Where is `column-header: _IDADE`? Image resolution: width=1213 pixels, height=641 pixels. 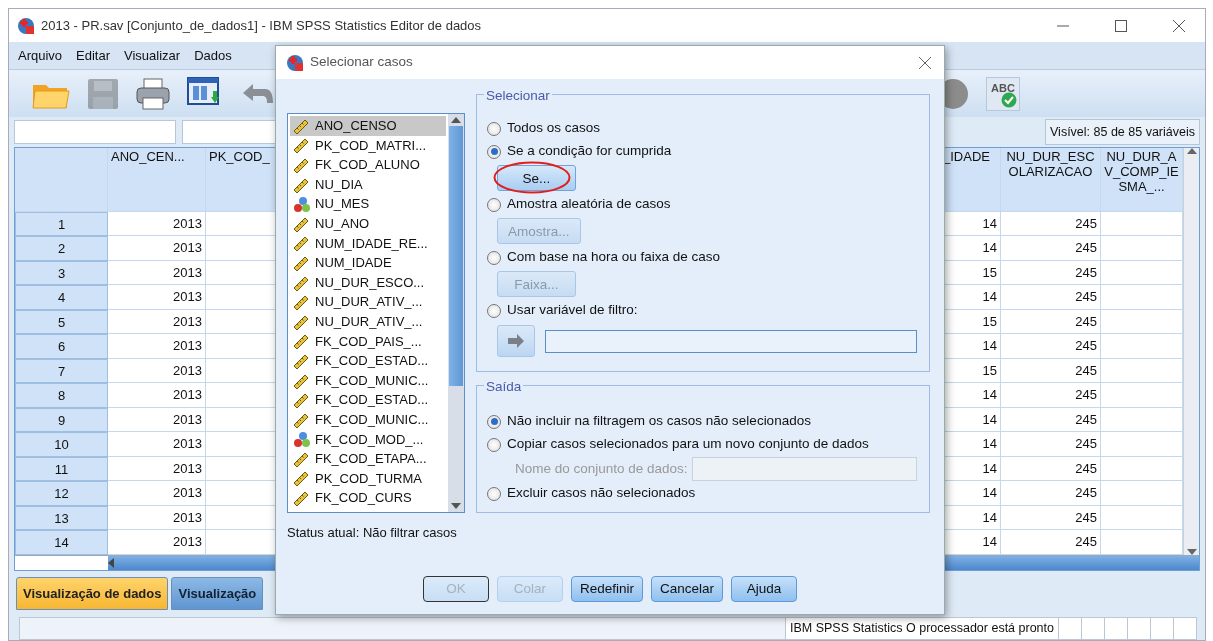
column-header: _IDADE is located at coordinates (972, 179).